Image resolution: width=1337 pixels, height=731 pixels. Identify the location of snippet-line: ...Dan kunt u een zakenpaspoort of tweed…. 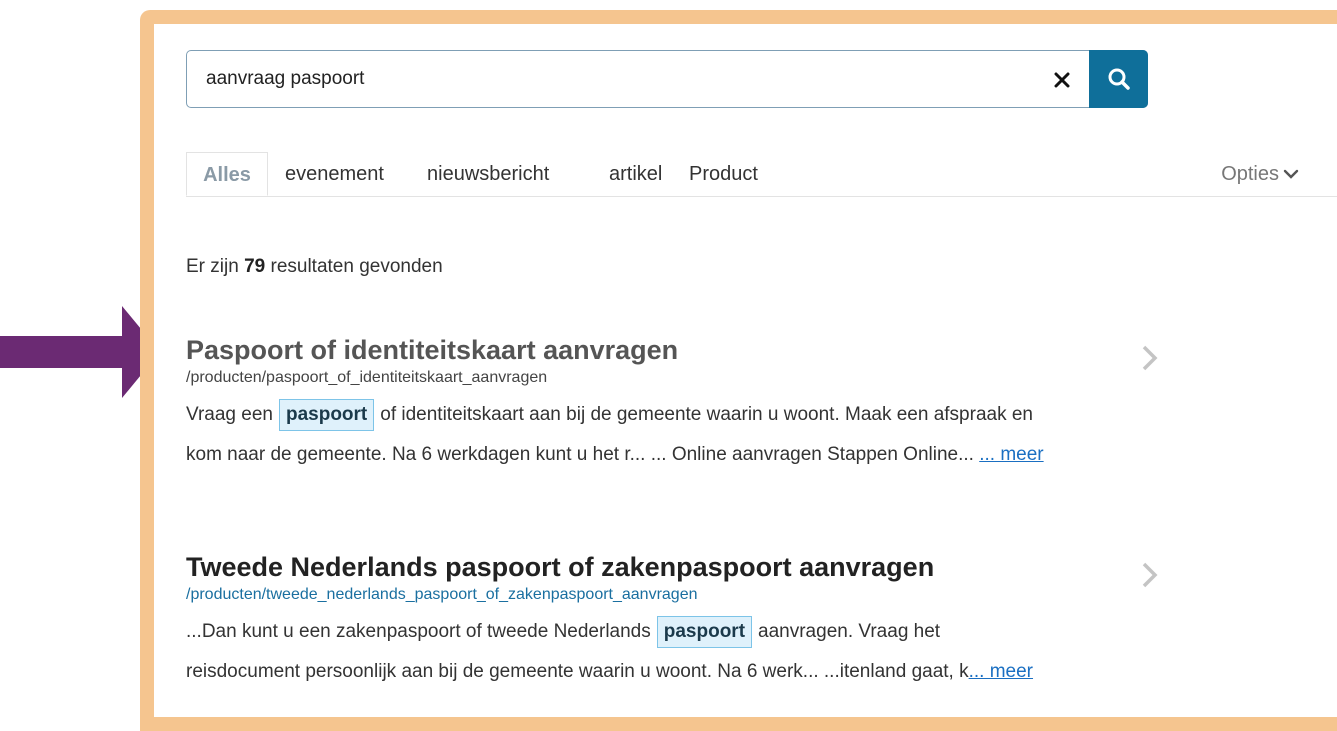
(668, 632).